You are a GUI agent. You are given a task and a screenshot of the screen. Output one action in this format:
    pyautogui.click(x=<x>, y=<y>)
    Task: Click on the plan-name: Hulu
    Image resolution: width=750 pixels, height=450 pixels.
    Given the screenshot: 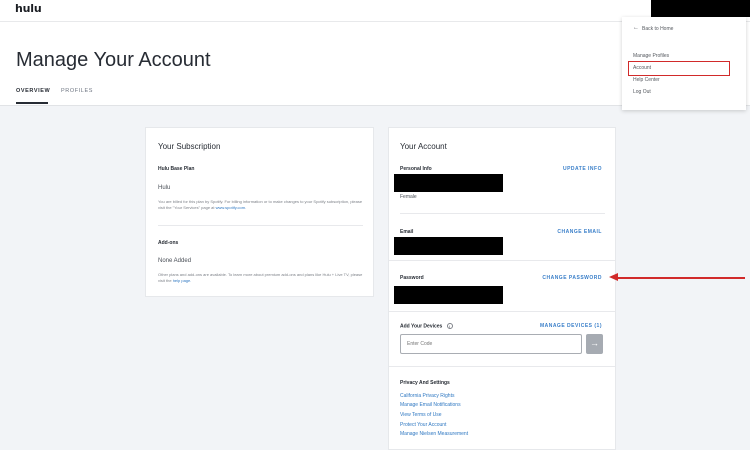 What is the action you would take?
    pyautogui.click(x=164, y=188)
    